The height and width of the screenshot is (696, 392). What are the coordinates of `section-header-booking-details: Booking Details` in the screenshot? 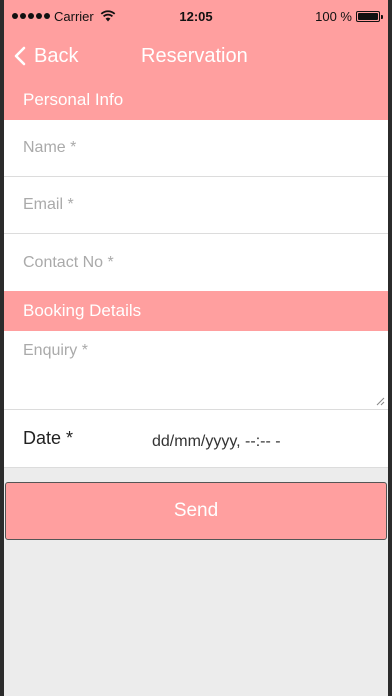 It's located at (196, 311).